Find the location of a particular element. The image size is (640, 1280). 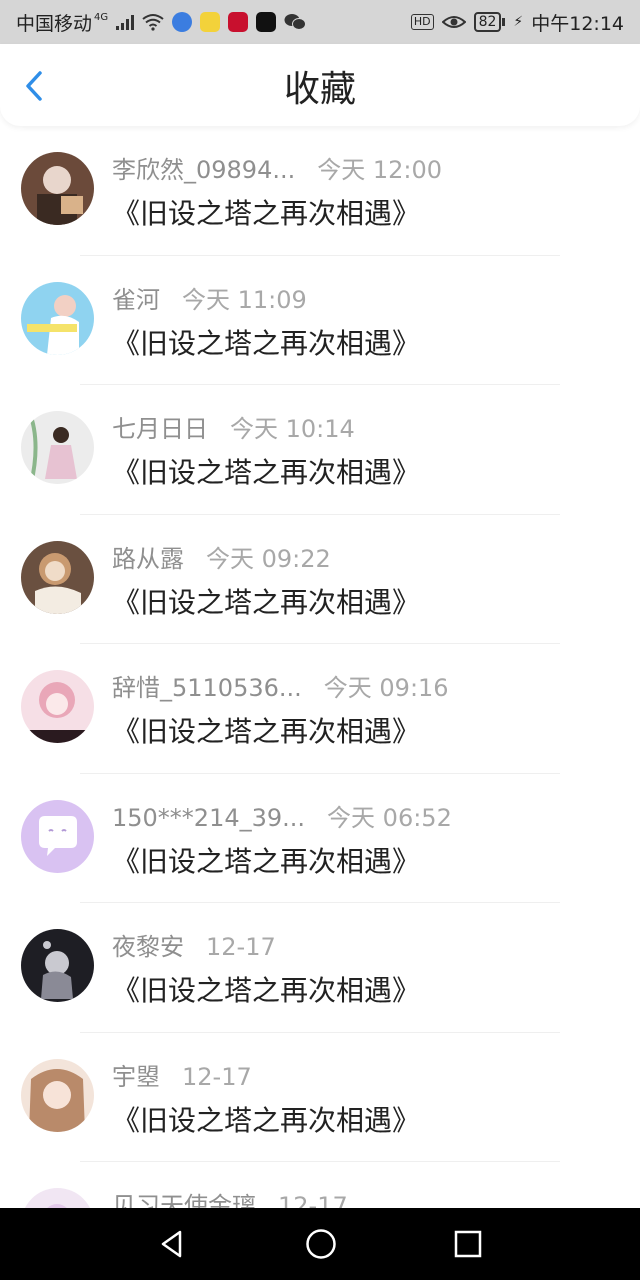

item-meta: 见习天使金璃 12-17 is located at coordinates (230, 1197).